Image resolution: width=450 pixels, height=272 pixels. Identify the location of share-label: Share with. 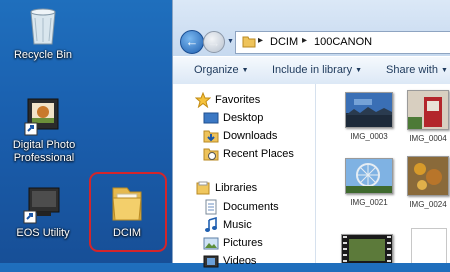
(412, 70).